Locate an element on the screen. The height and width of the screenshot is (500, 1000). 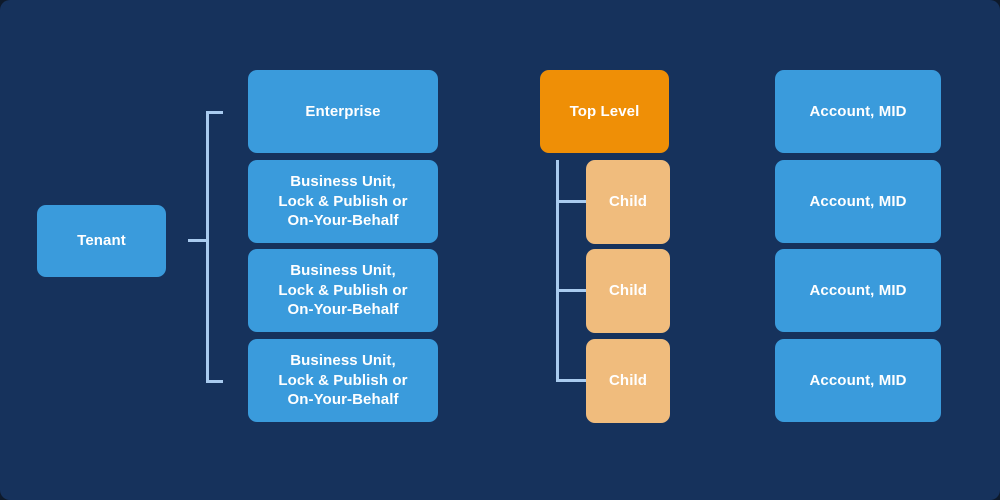
tenant-bracket-bottom-stub is located at coordinates (214, 381).